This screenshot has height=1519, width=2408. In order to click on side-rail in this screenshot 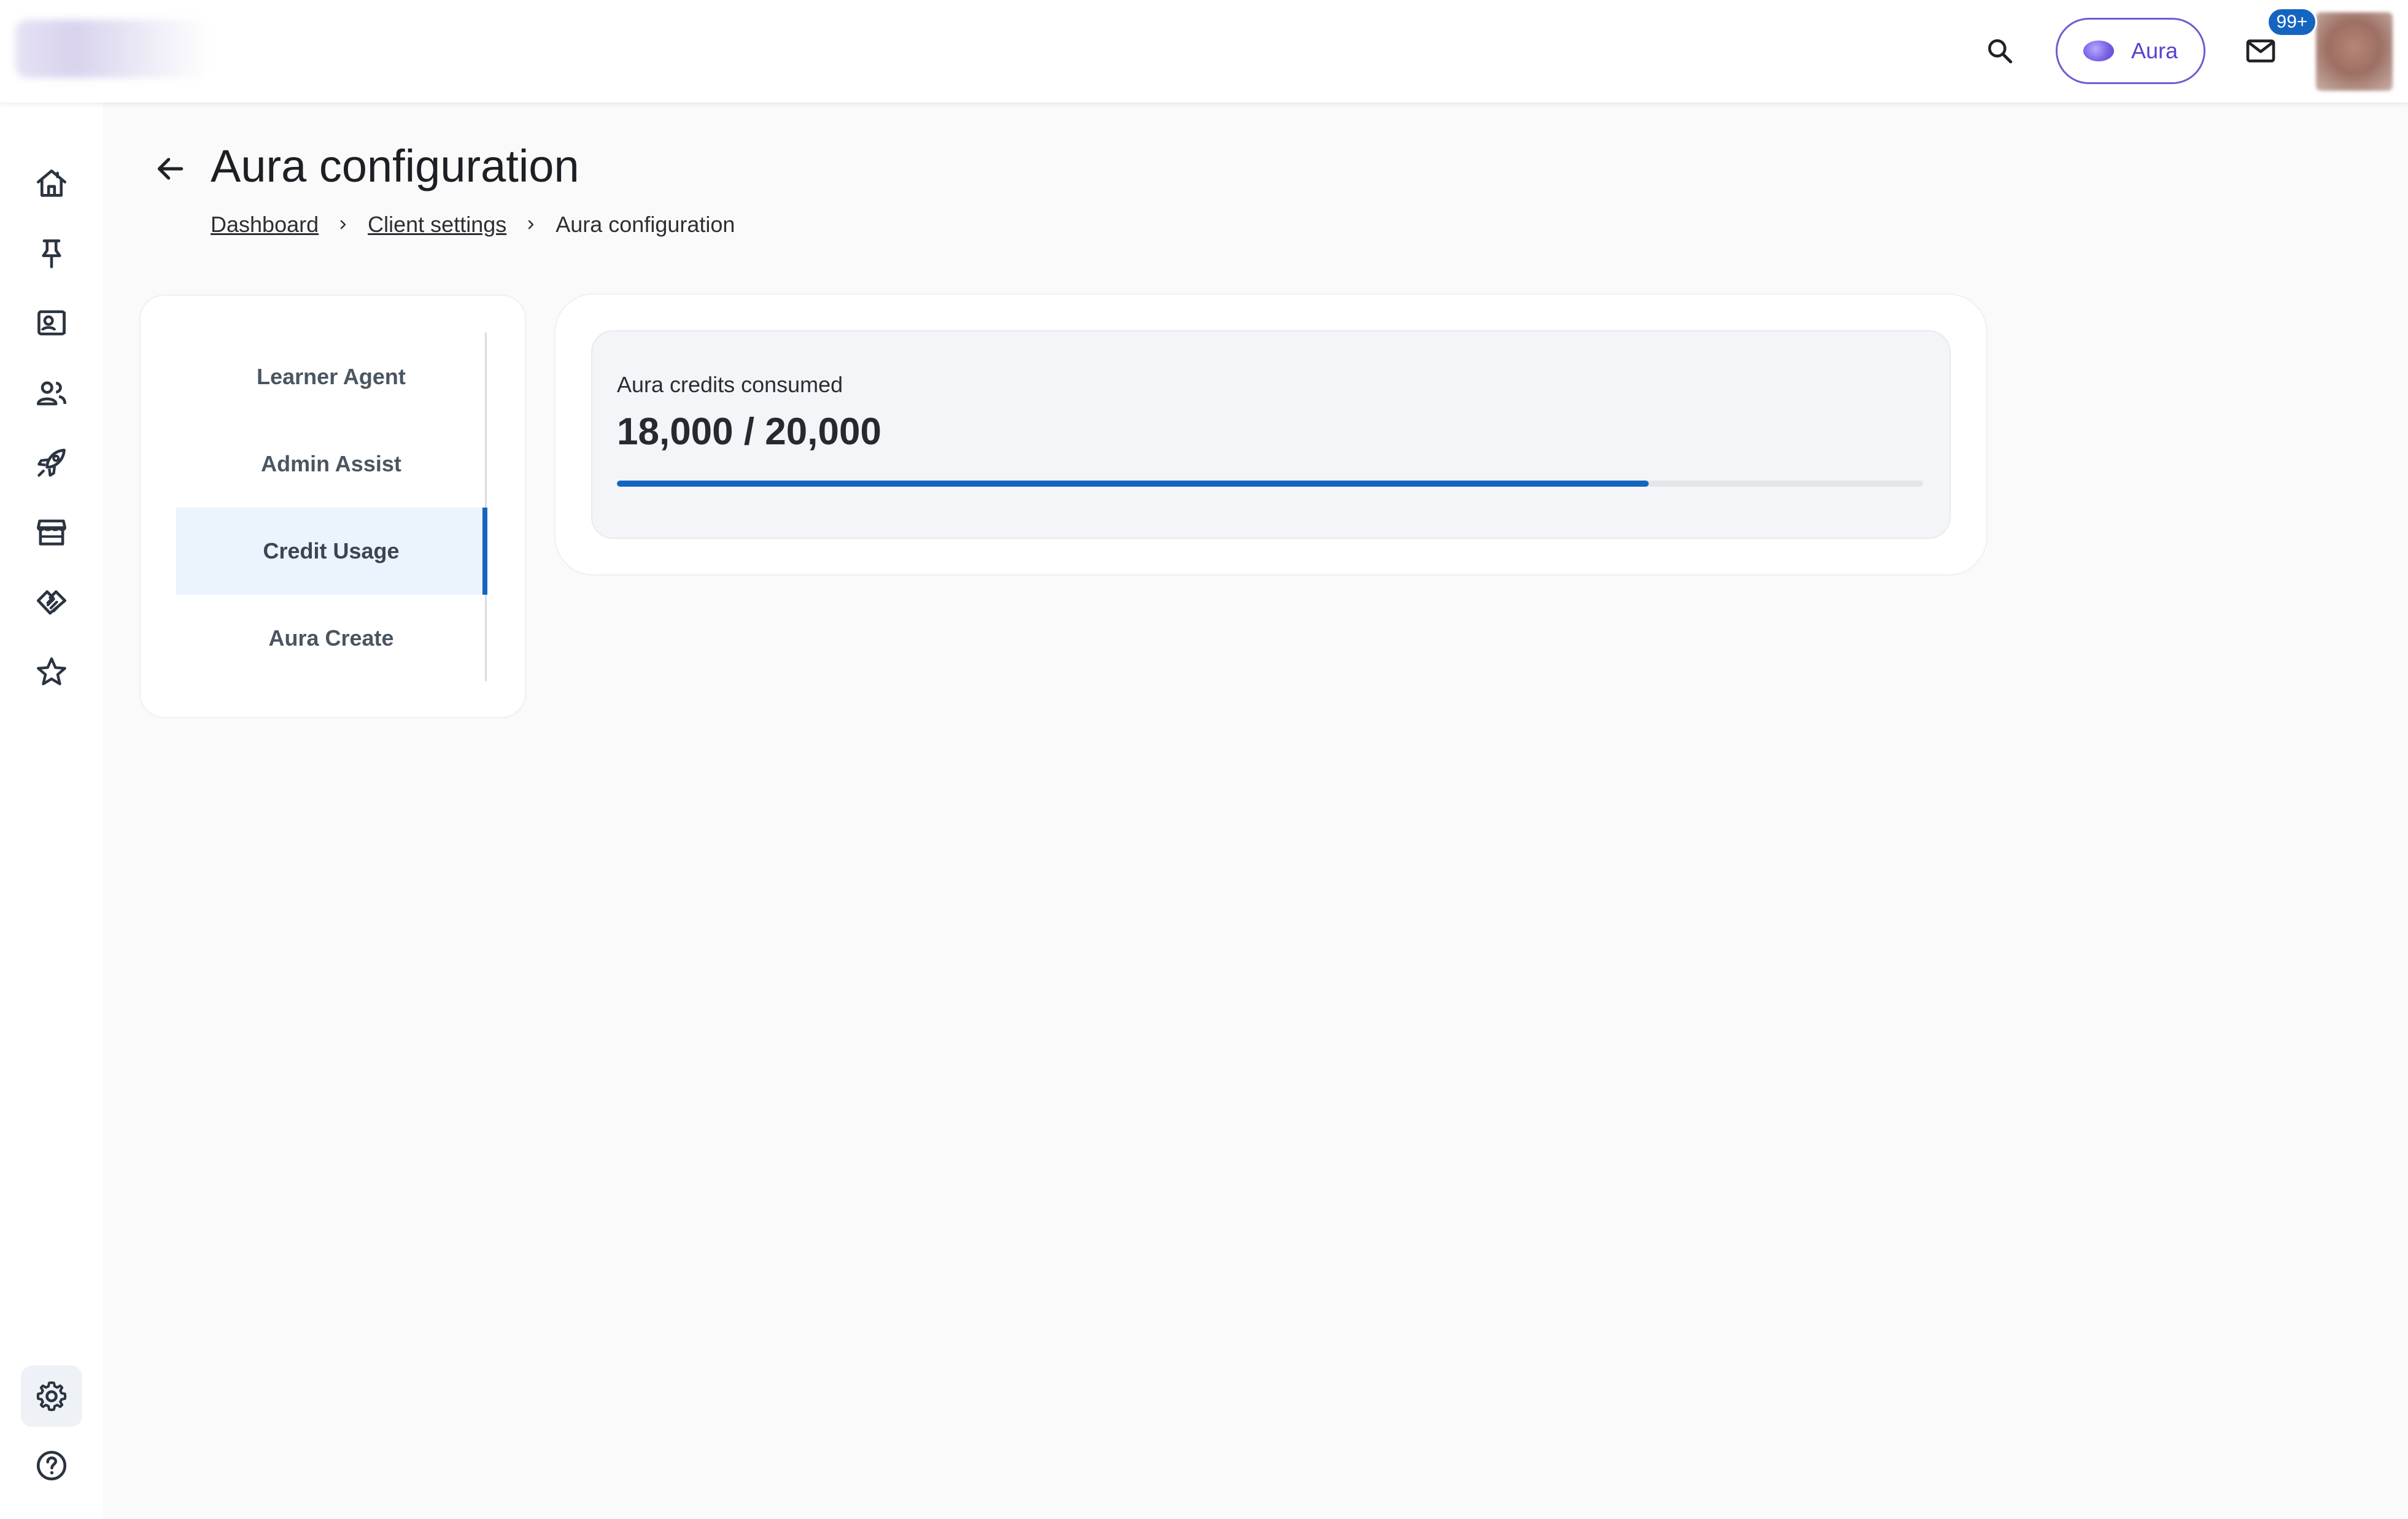, I will do `click(51, 810)`.